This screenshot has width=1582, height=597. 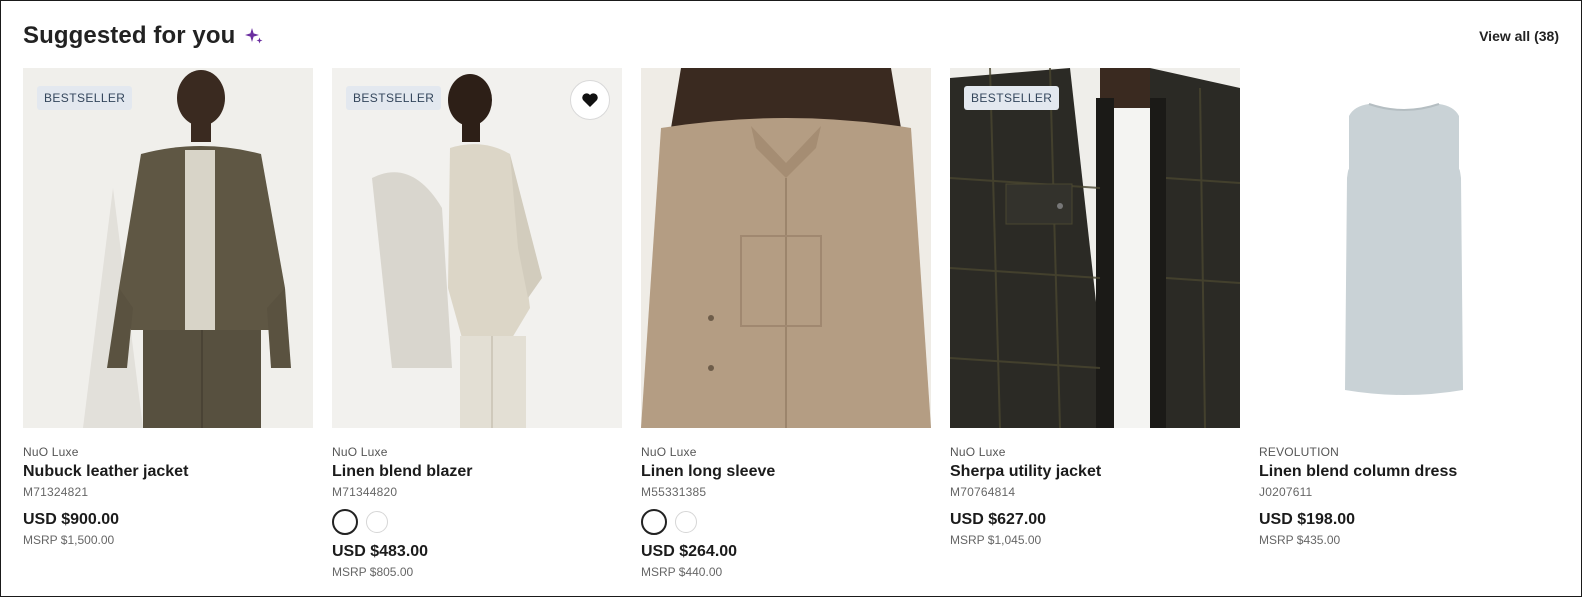 I want to click on heart-icon, so click(x=590, y=100).